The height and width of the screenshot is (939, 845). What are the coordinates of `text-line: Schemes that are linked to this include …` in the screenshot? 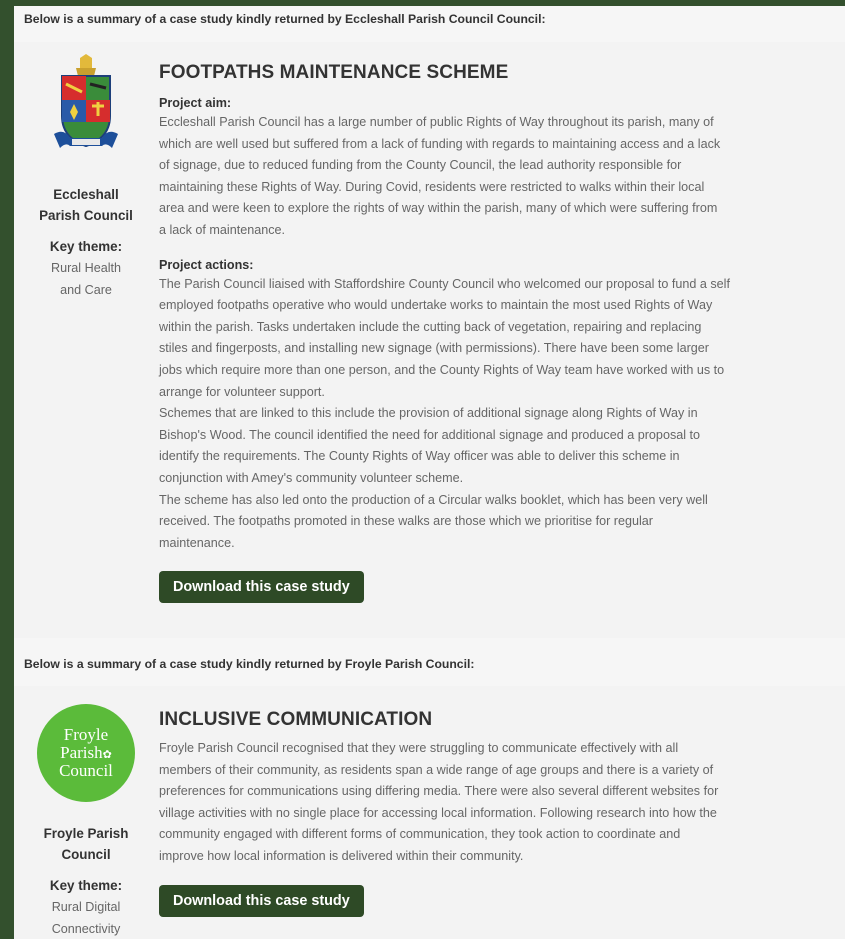 It's located at (428, 413).